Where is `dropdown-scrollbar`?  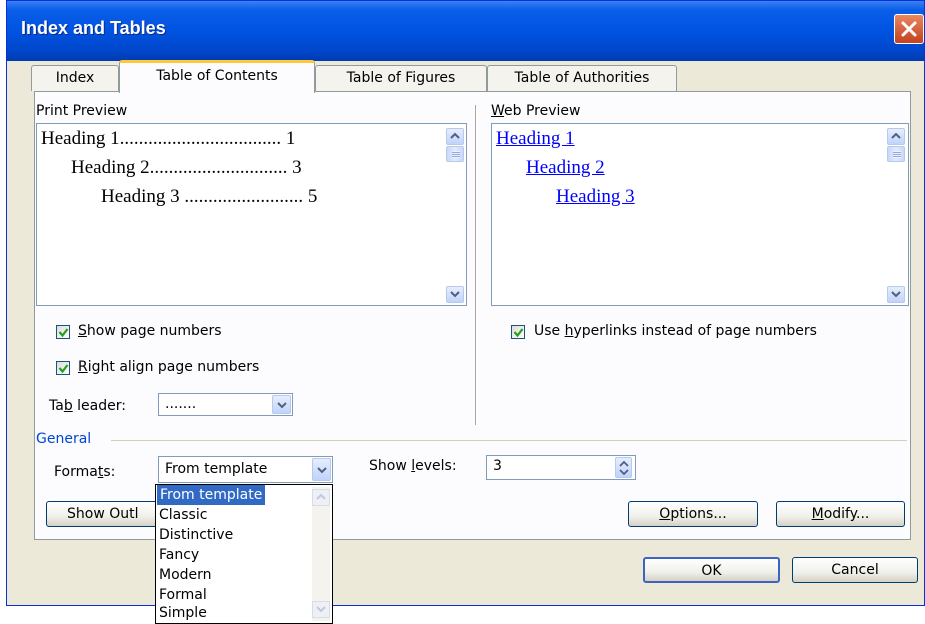 dropdown-scrollbar is located at coordinates (321, 554).